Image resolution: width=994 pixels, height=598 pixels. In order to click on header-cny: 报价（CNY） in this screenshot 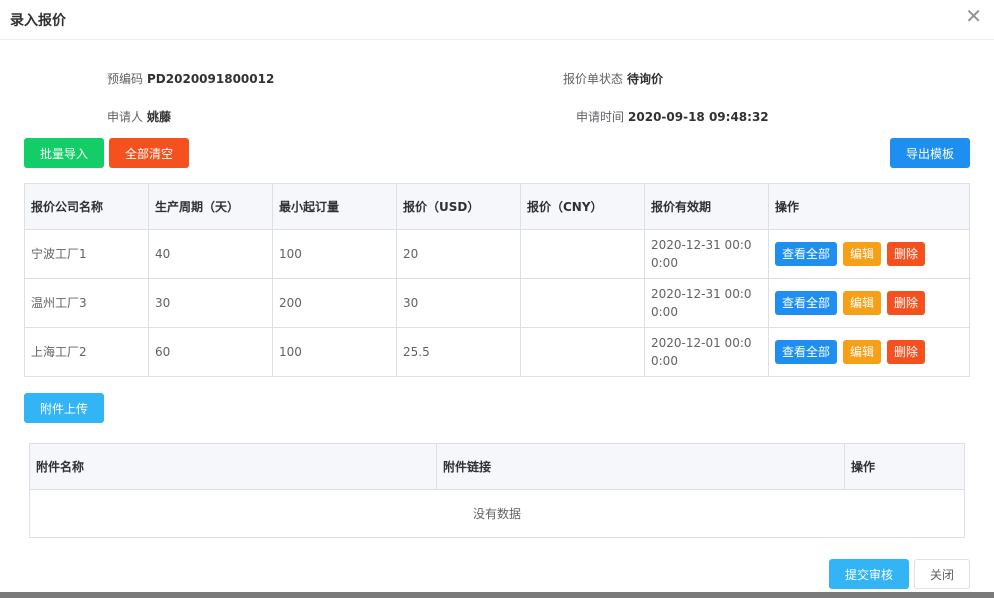, I will do `click(582, 206)`.